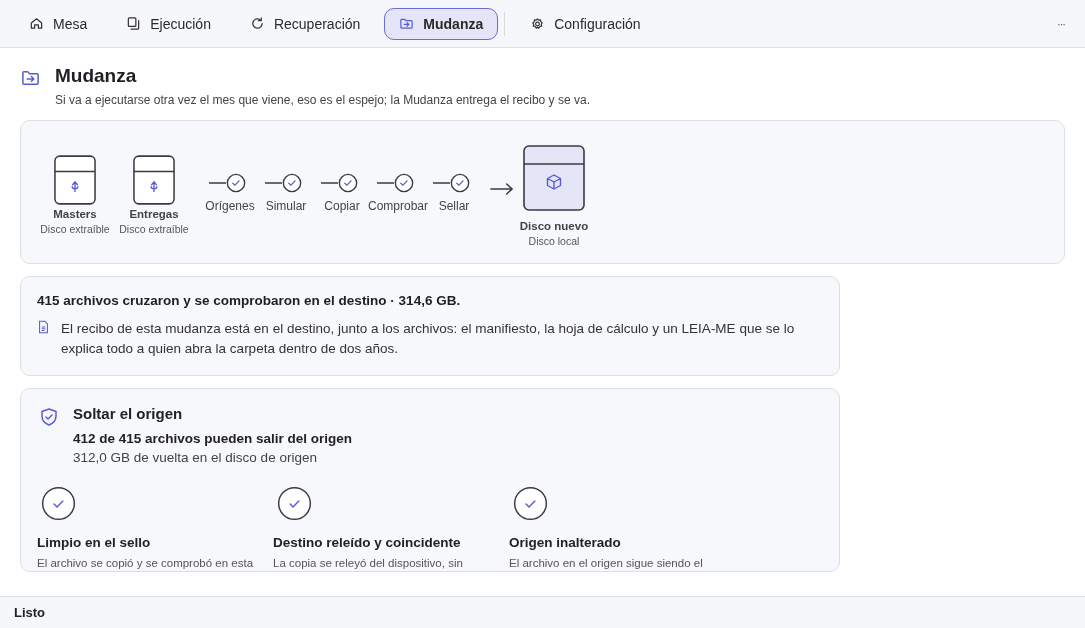 Image resolution: width=1085 pixels, height=628 pixels. I want to click on destination-name: Disco nuevo, so click(554, 226).